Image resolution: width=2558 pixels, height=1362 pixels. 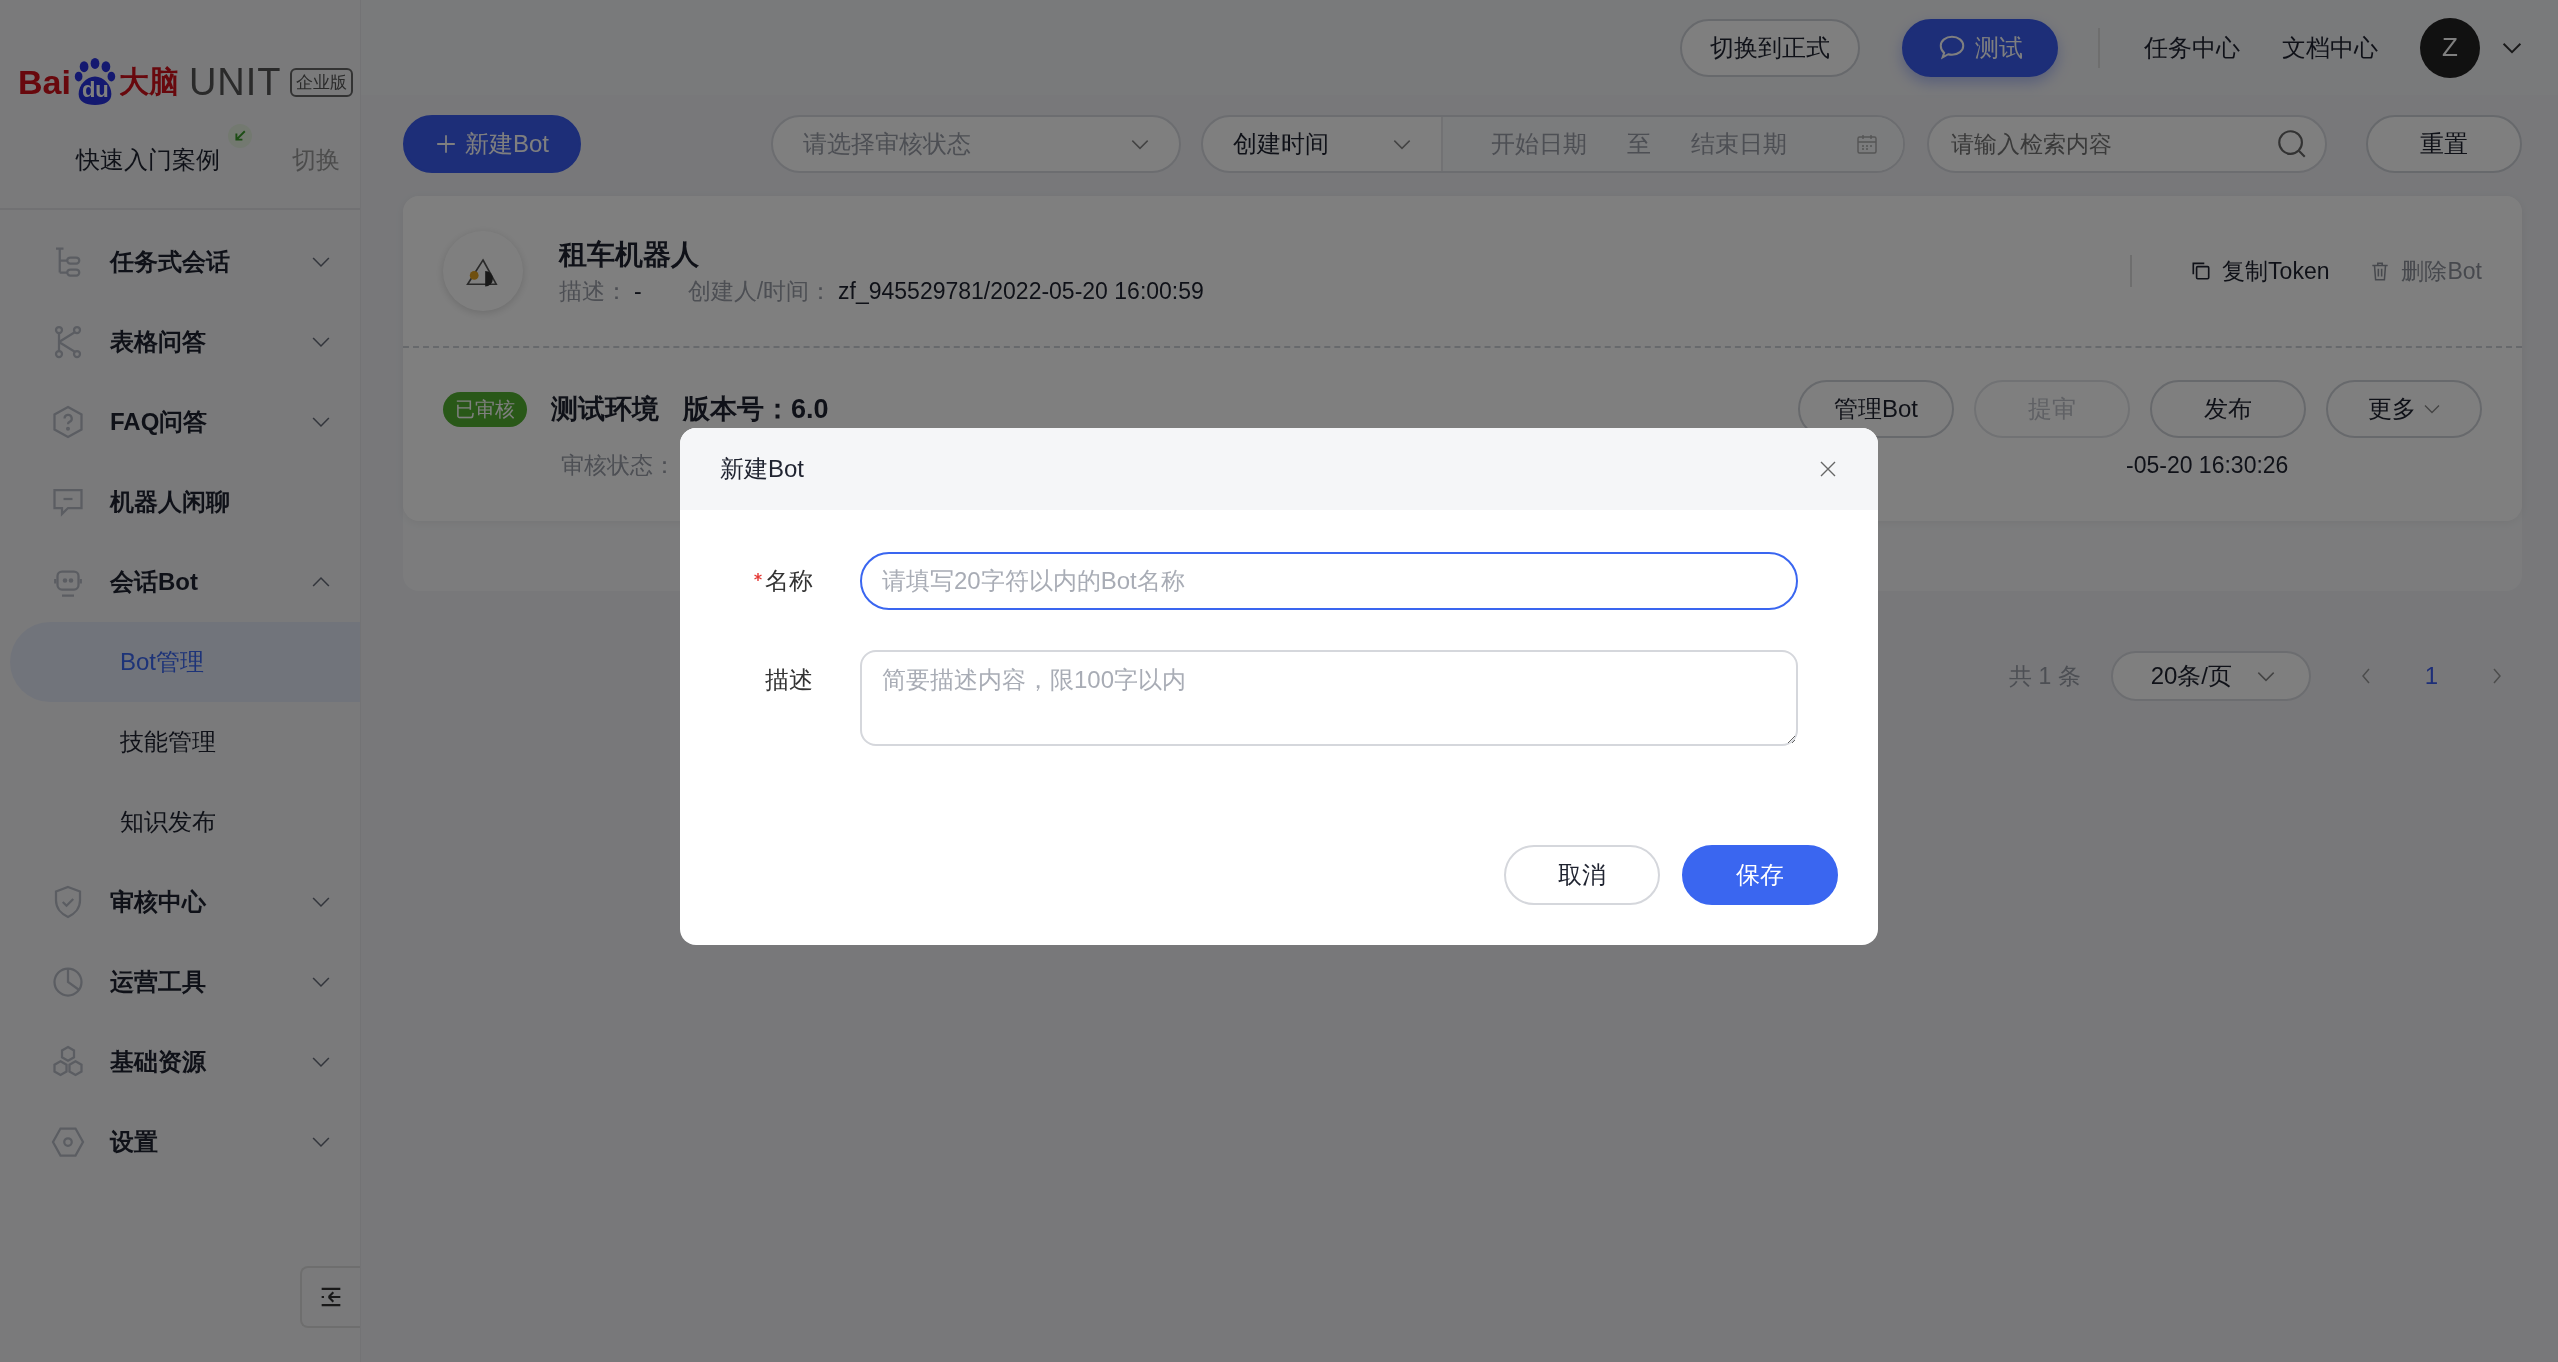 I want to click on name-input: 请填写20字符以内的Bot名称, so click(x=1329, y=581).